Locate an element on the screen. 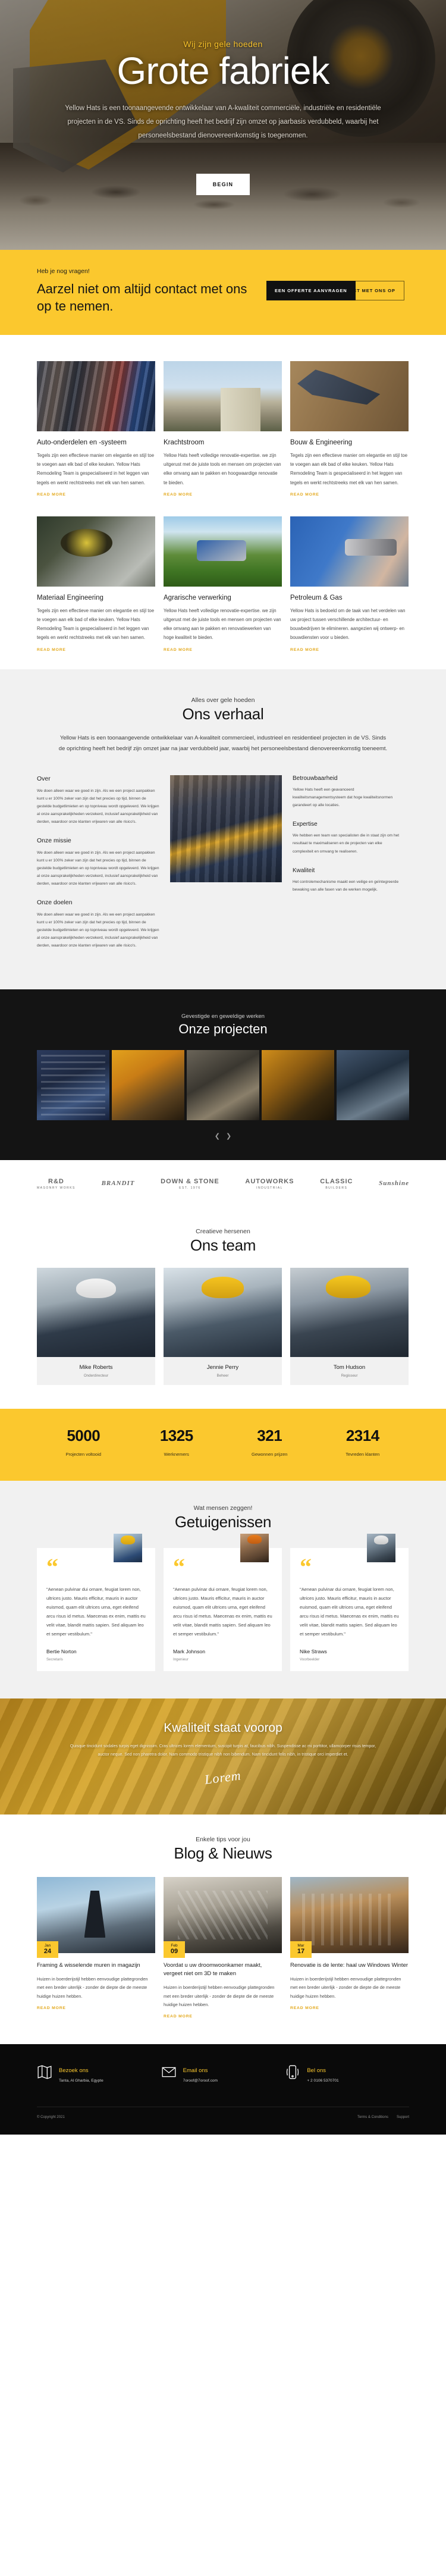  phone-icon is located at coordinates (292, 2072).